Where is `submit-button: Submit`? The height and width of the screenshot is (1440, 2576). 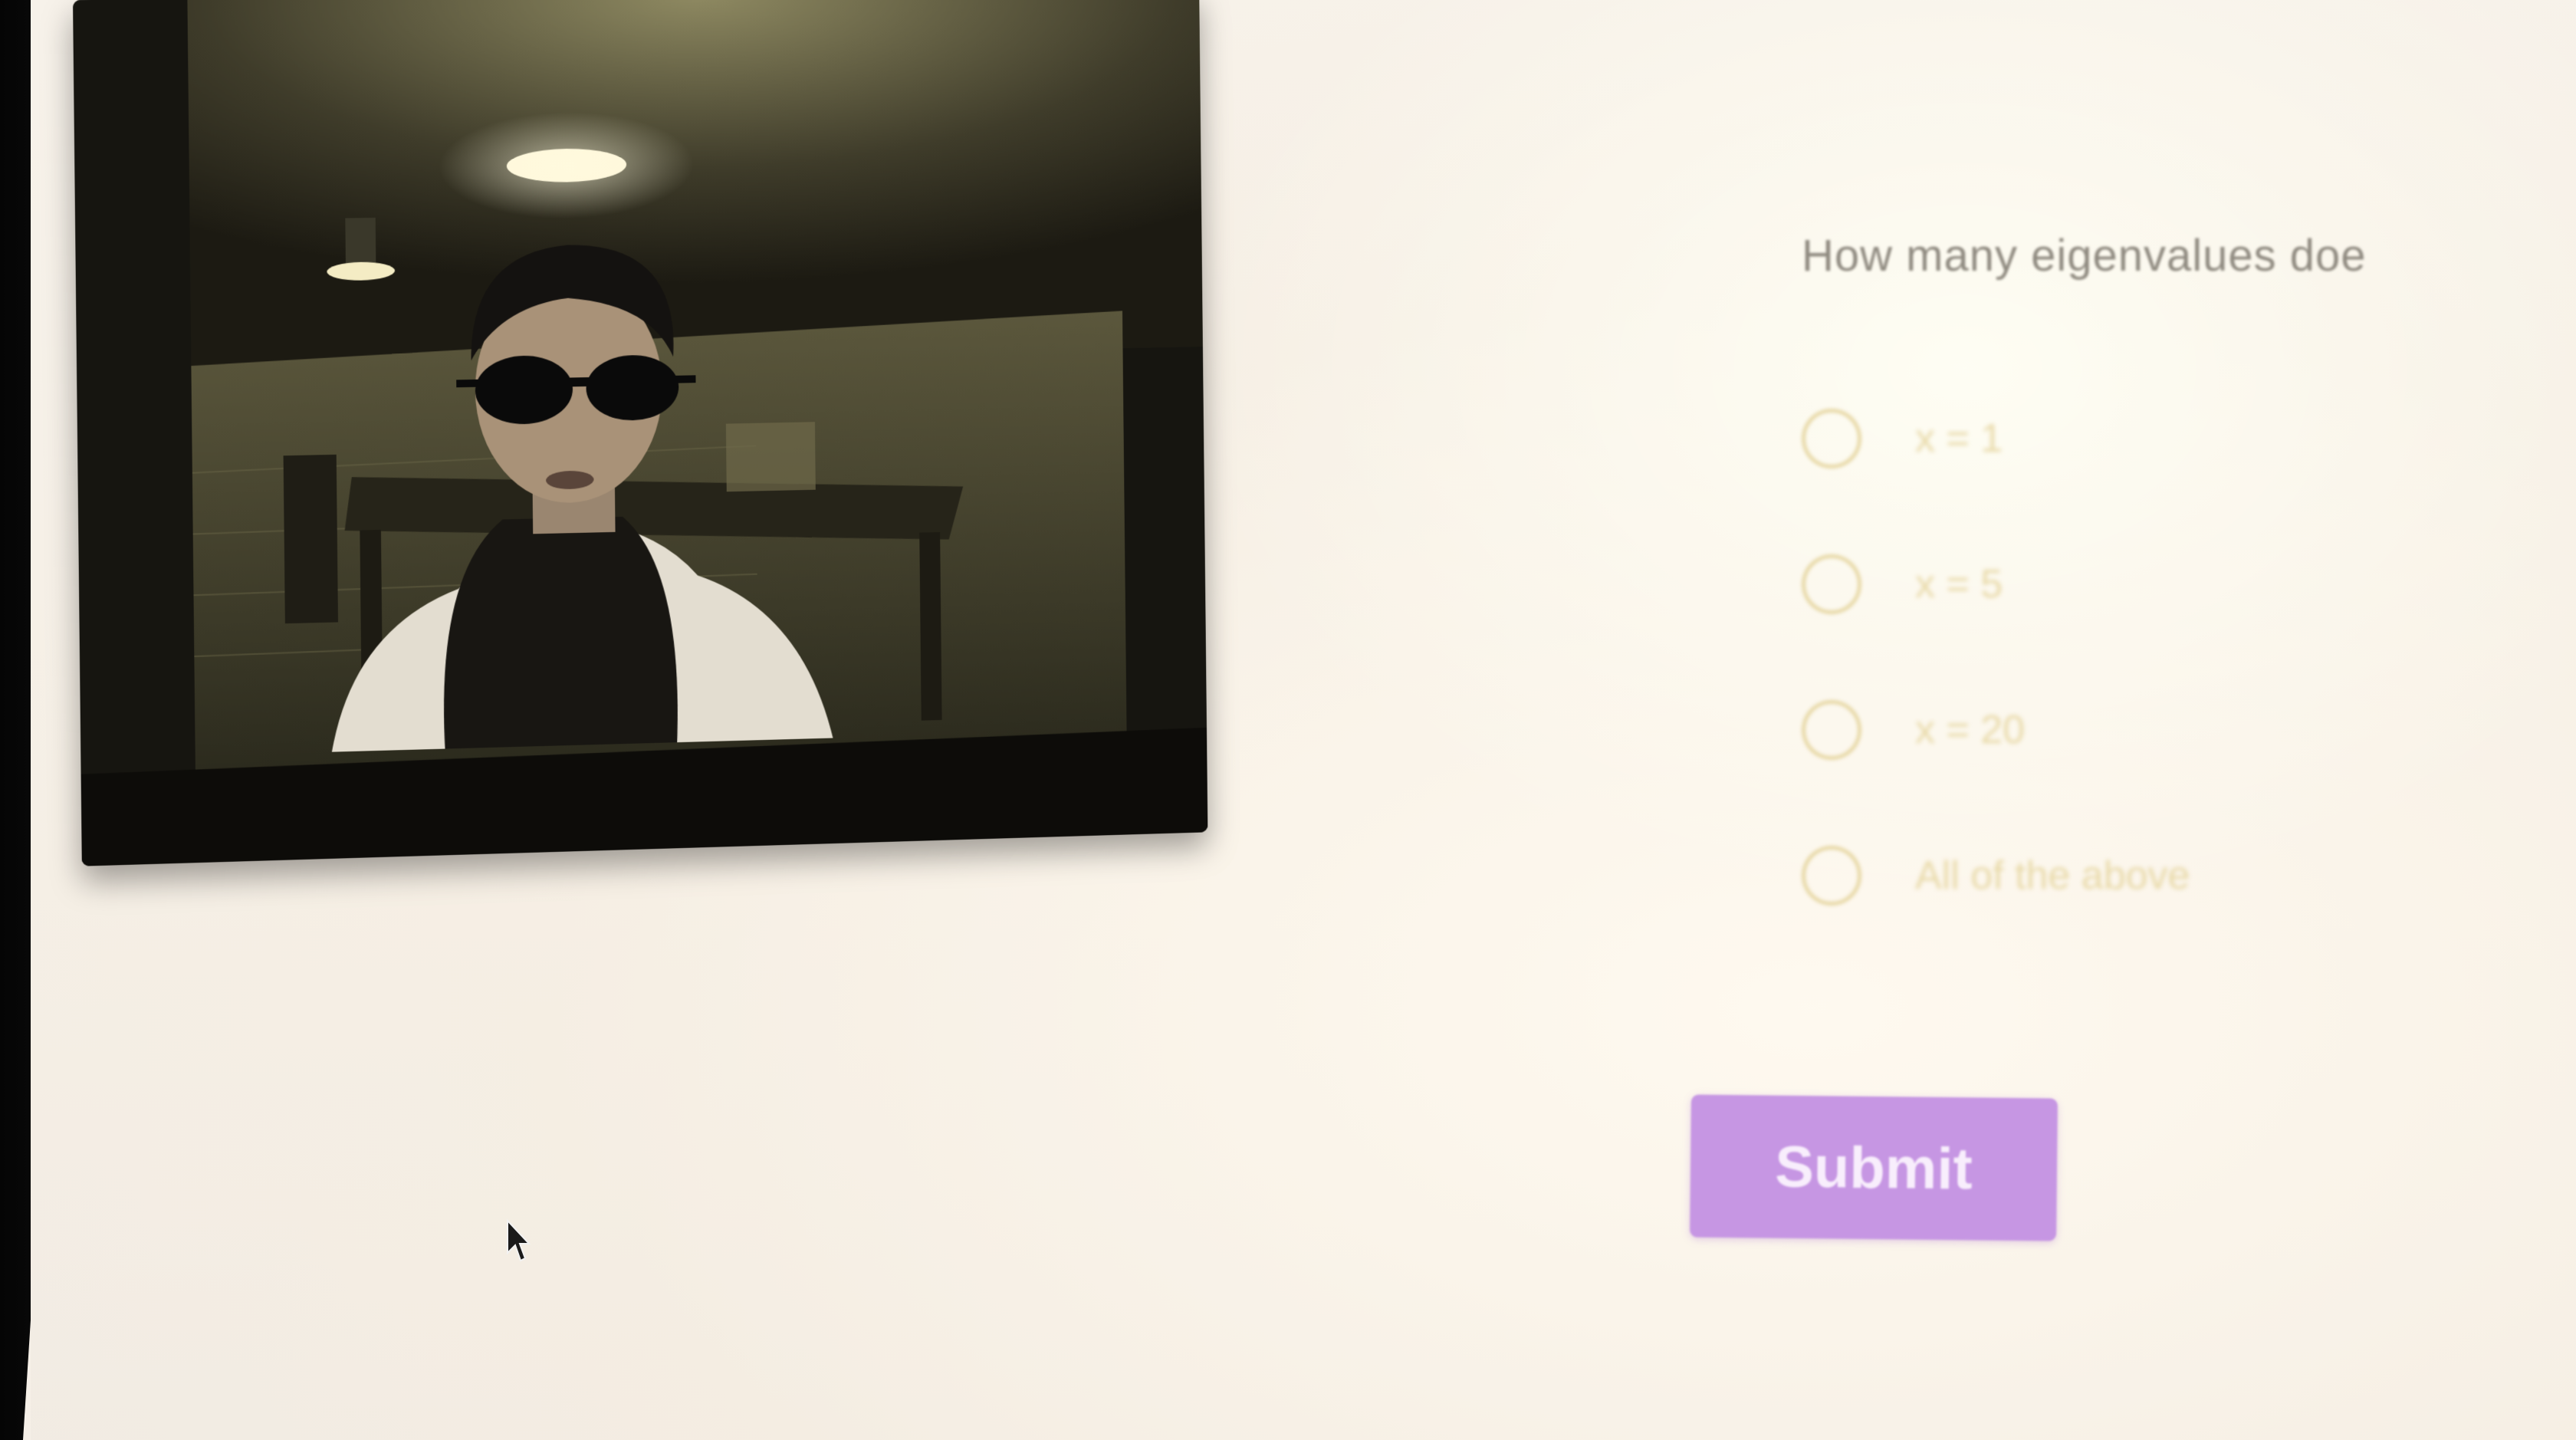
submit-button: Submit is located at coordinates (1874, 1168).